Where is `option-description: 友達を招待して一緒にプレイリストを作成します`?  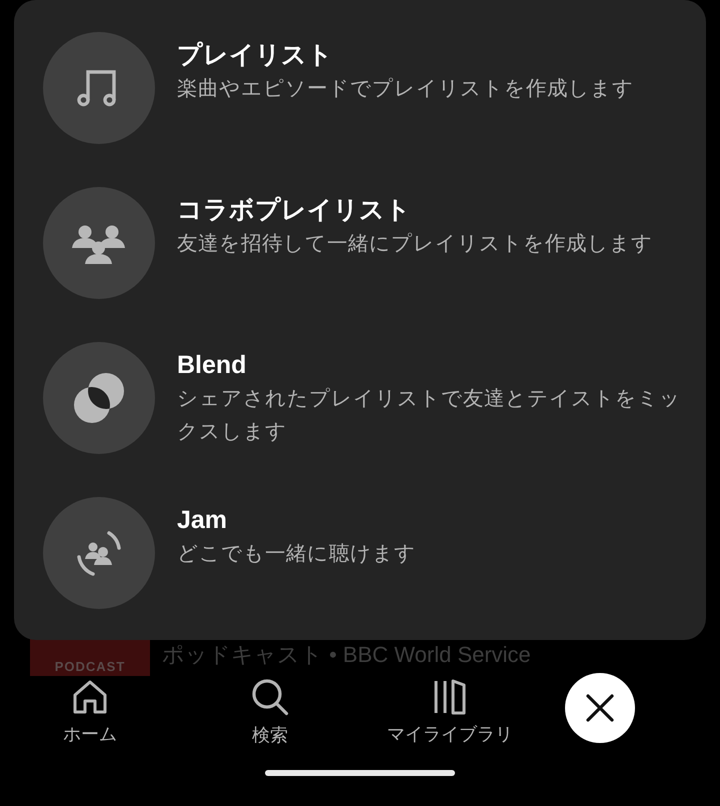
option-description: 友達を招待して一緒にプレイリストを作成します is located at coordinates (415, 244).